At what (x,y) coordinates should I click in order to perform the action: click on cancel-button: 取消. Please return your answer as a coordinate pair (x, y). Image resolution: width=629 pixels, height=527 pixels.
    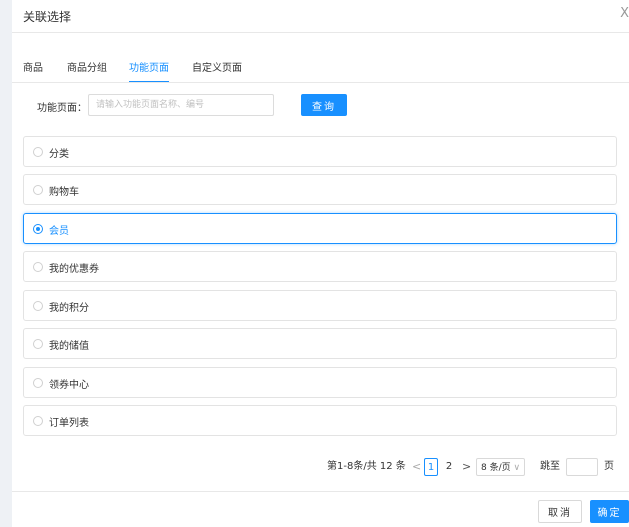
    Looking at the image, I should click on (560, 511).